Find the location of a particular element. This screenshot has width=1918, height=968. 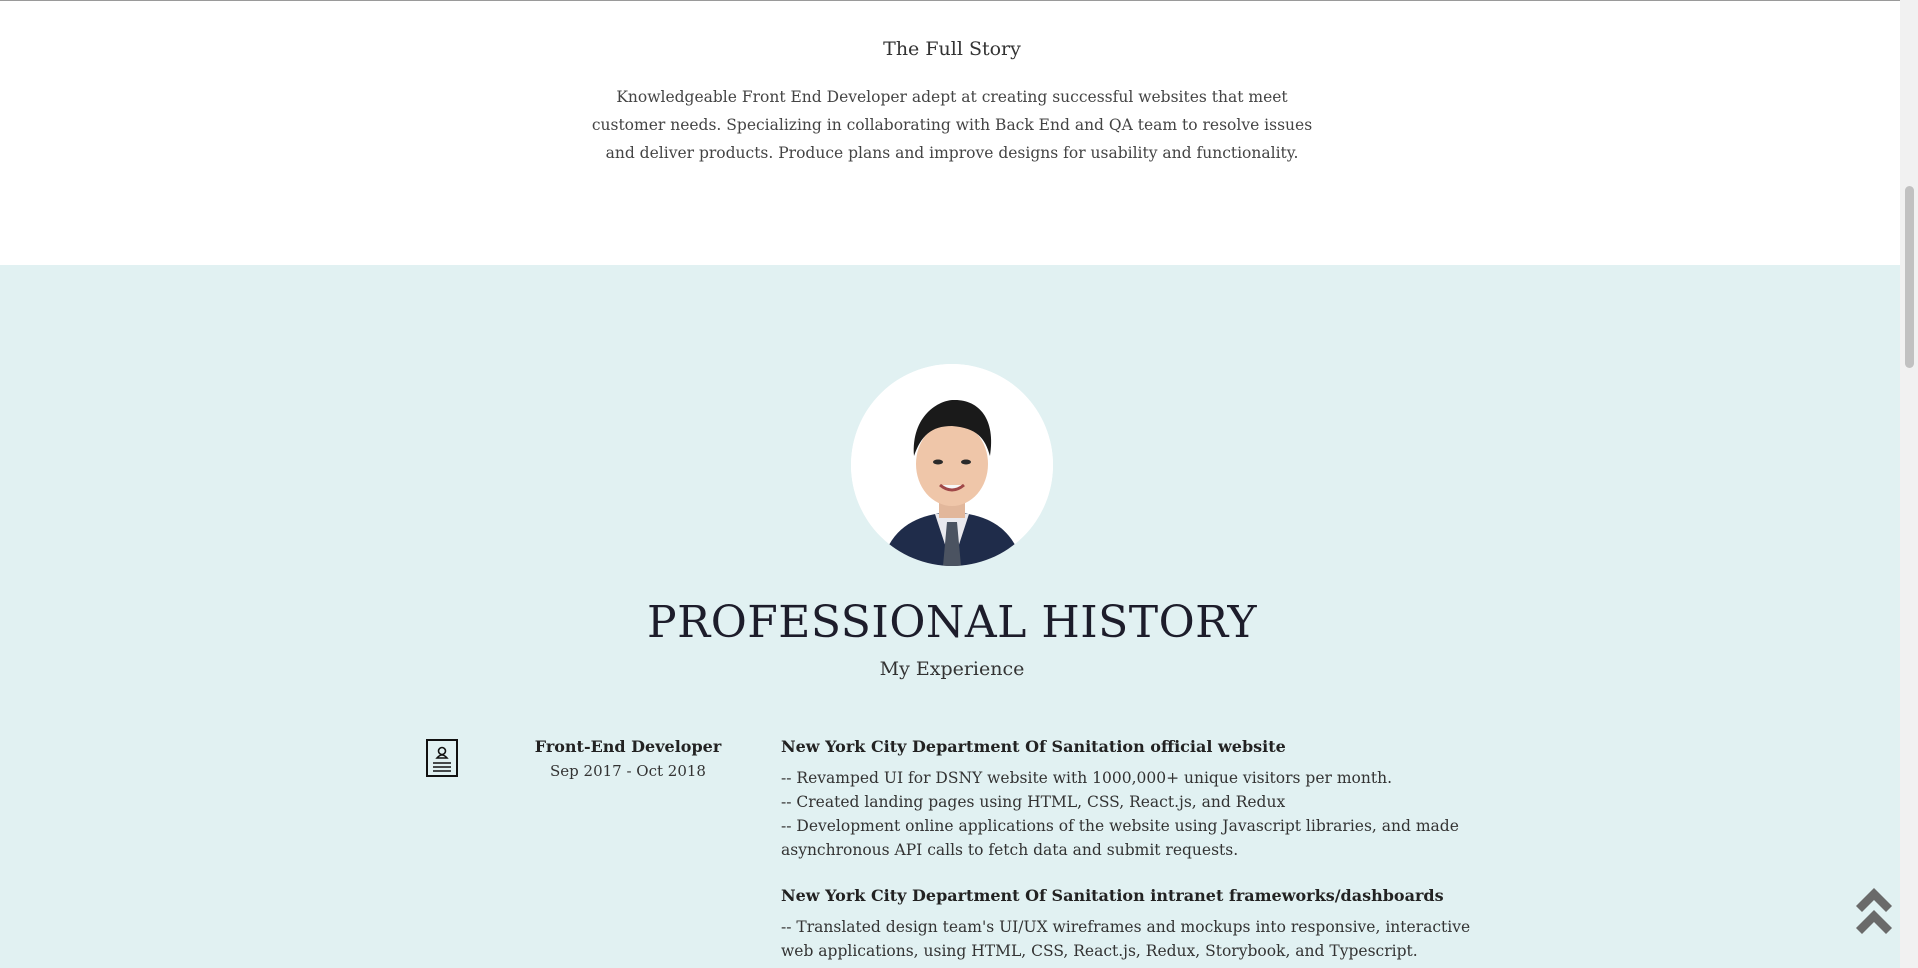

portrait-image is located at coordinates (952, 465).